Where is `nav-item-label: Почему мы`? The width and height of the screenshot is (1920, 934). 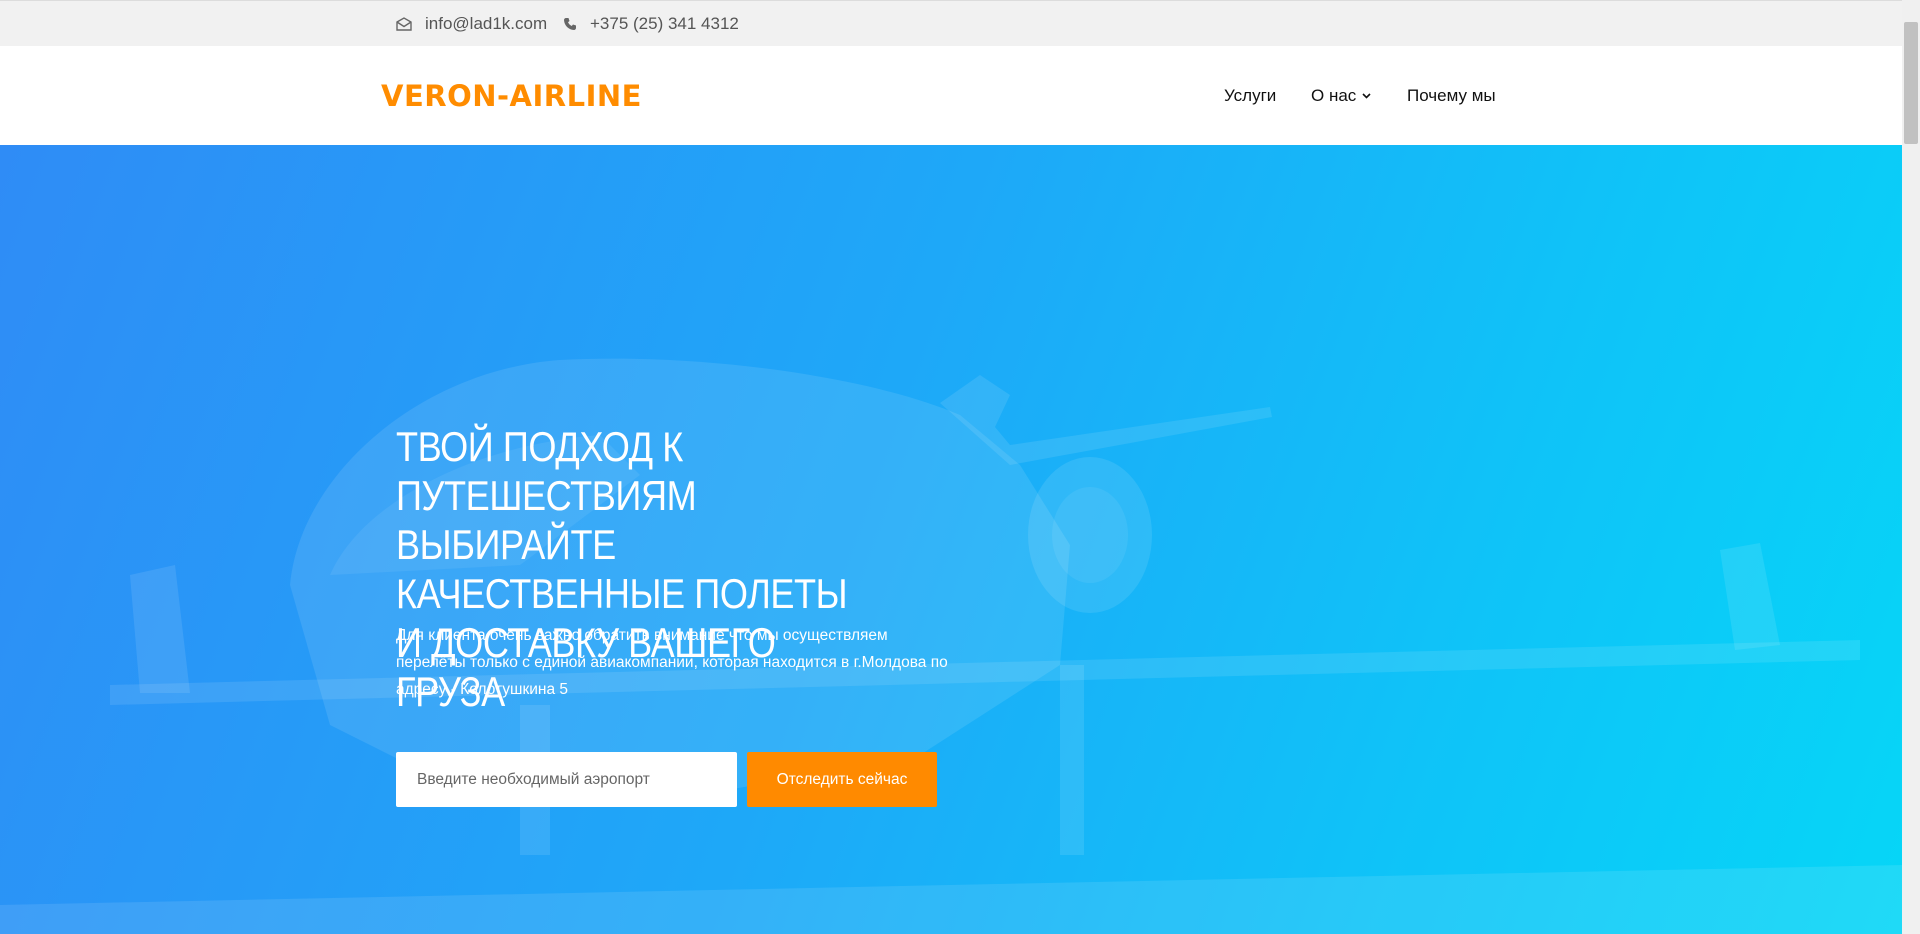 nav-item-label: Почему мы is located at coordinates (1451, 95).